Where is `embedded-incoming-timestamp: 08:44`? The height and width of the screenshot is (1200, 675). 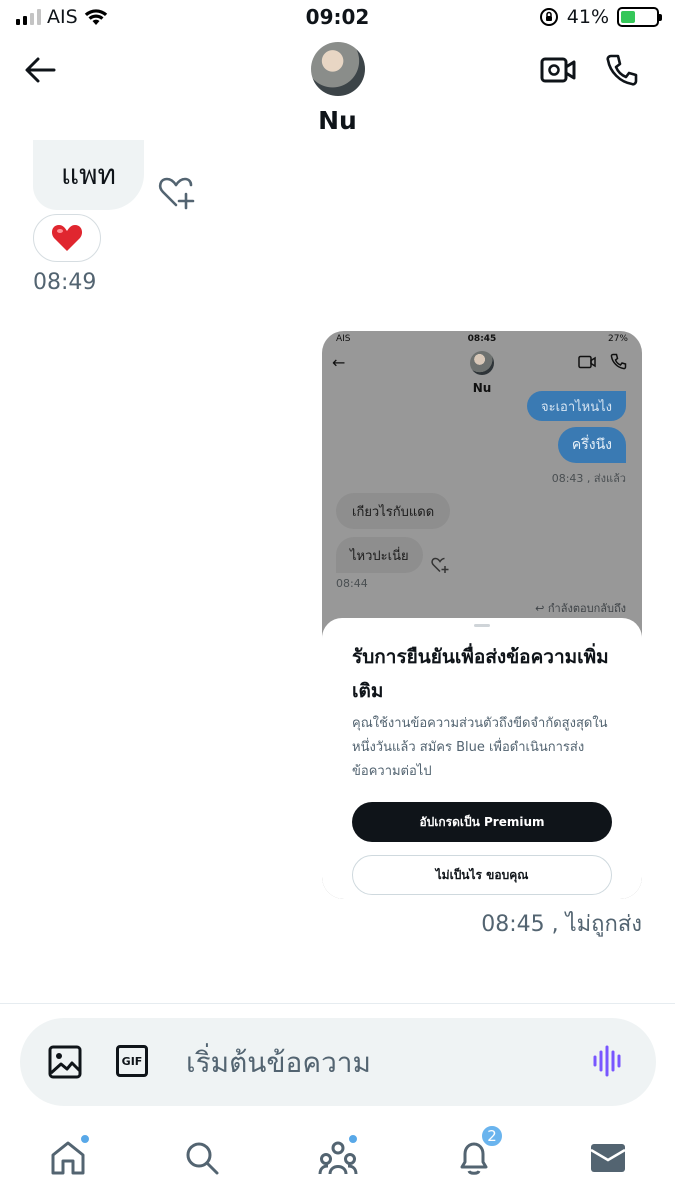
embedded-incoming-timestamp: 08:44 is located at coordinates (352, 583).